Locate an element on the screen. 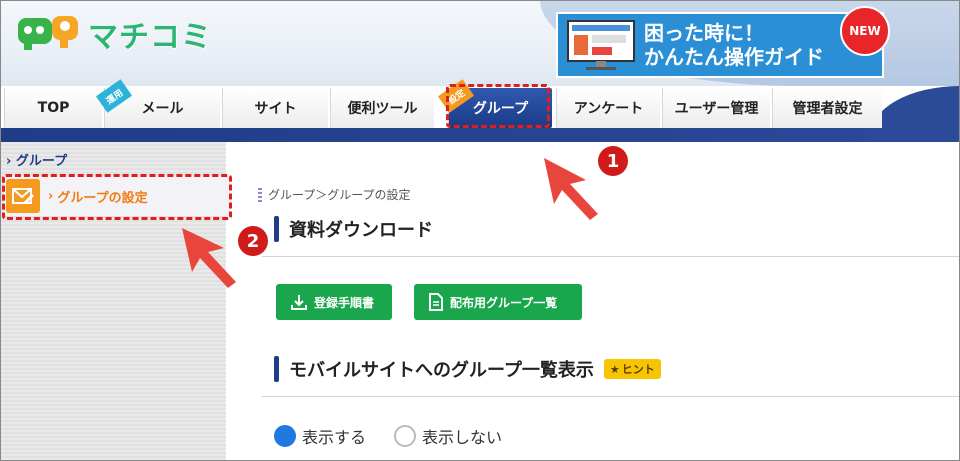  section-mobile-display: モバイルサイトへのグループ一覧表示 ★ ヒント is located at coordinates (467, 369).